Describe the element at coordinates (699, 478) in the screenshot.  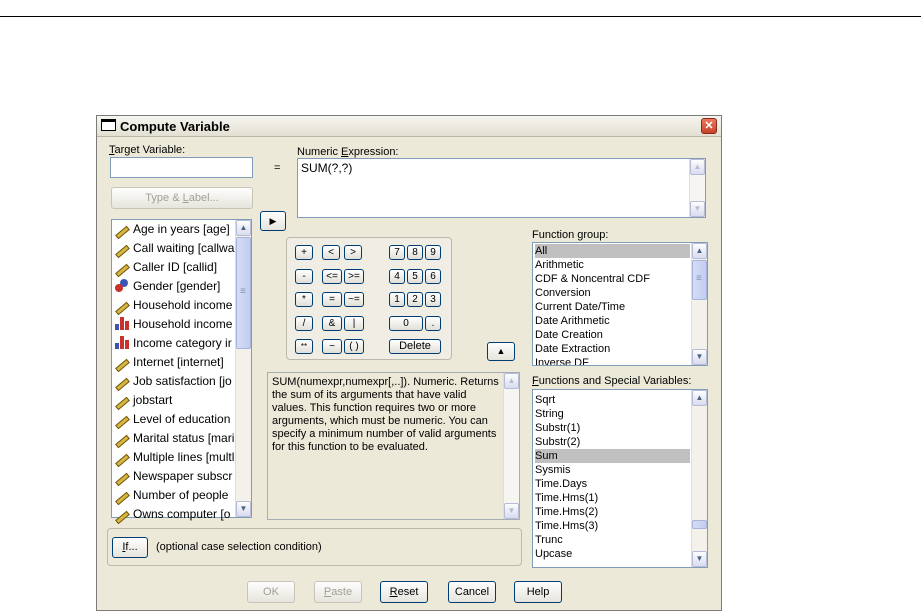
I see `functions-scrollbar: ▲ ▼` at that location.